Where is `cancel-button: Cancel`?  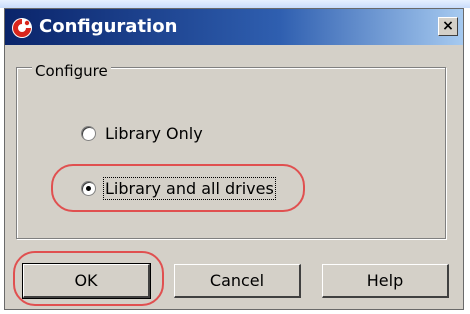
cancel-button: Cancel is located at coordinates (237, 281).